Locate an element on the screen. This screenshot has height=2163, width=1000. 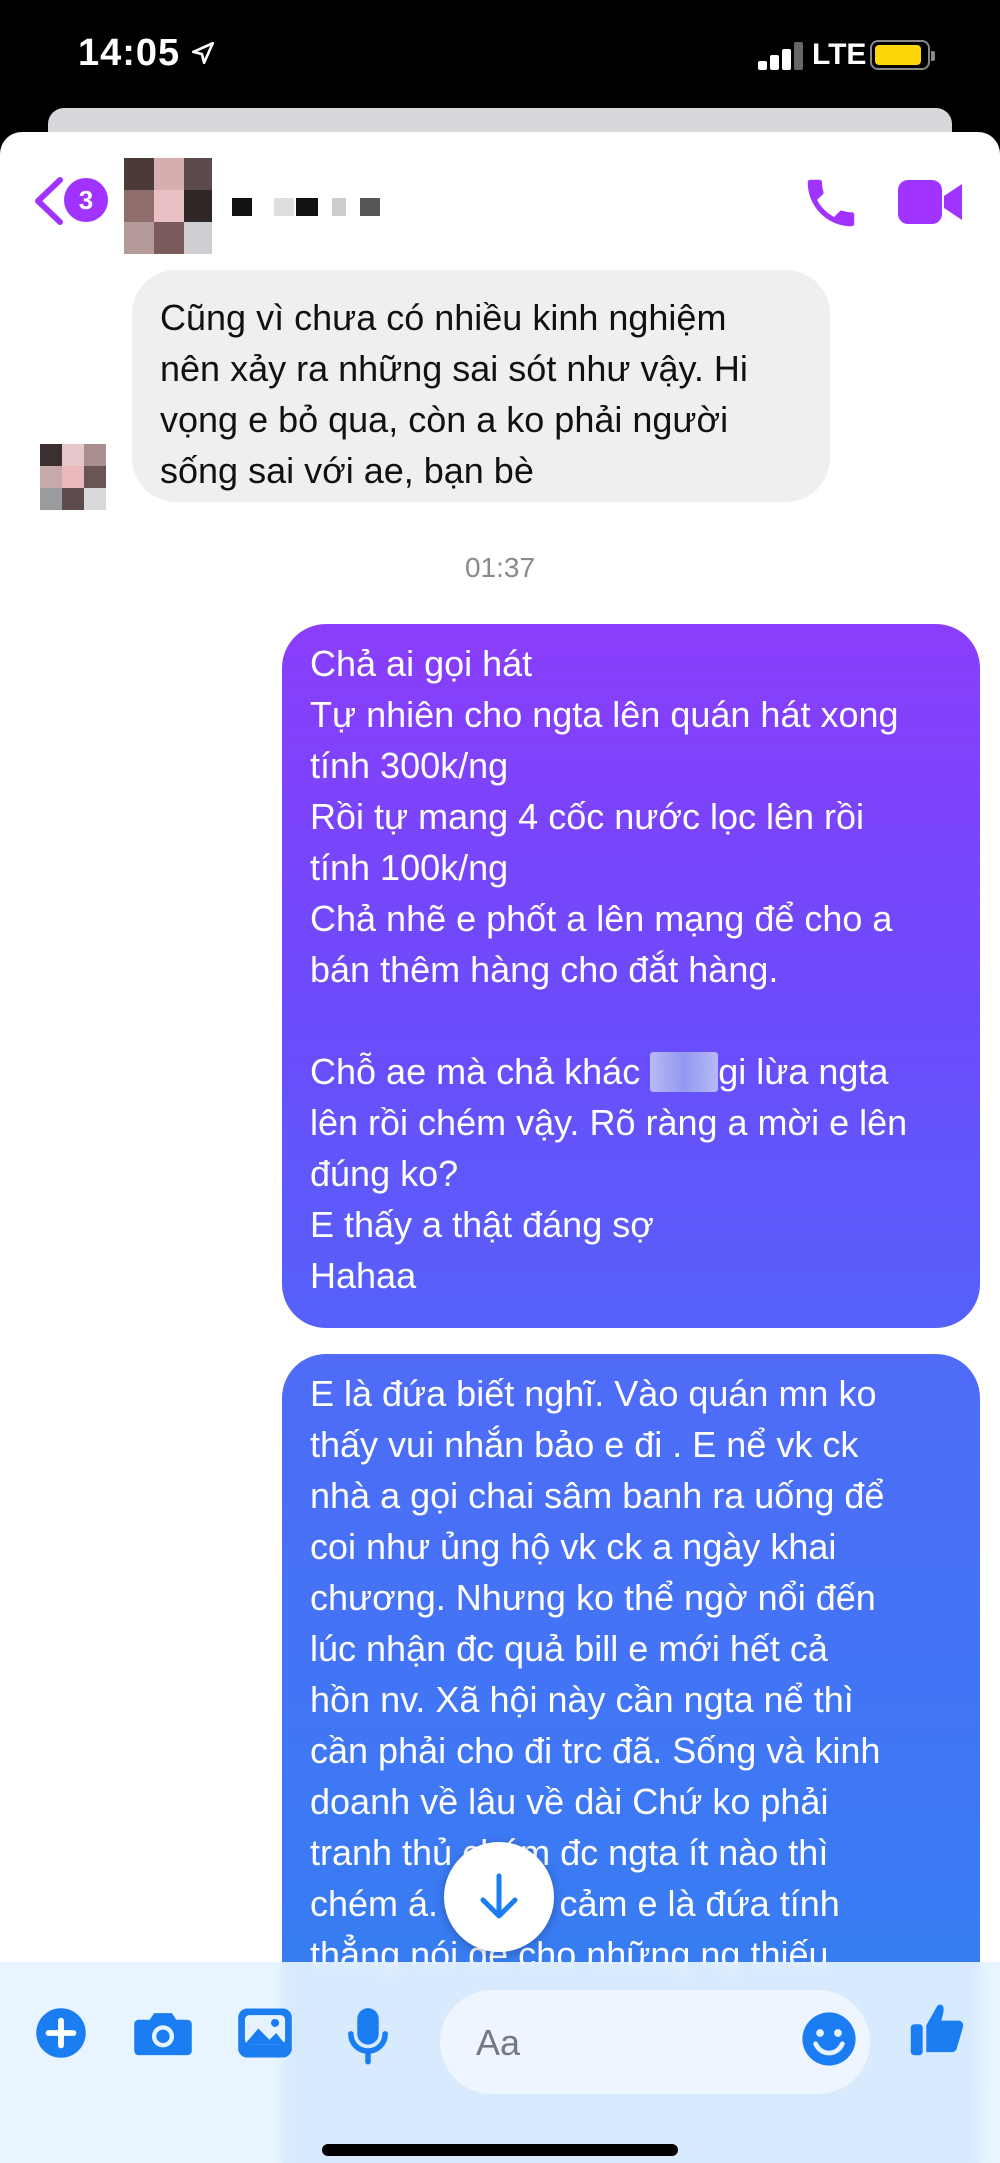
scroll-to-bottom-button is located at coordinates (499, 1897).